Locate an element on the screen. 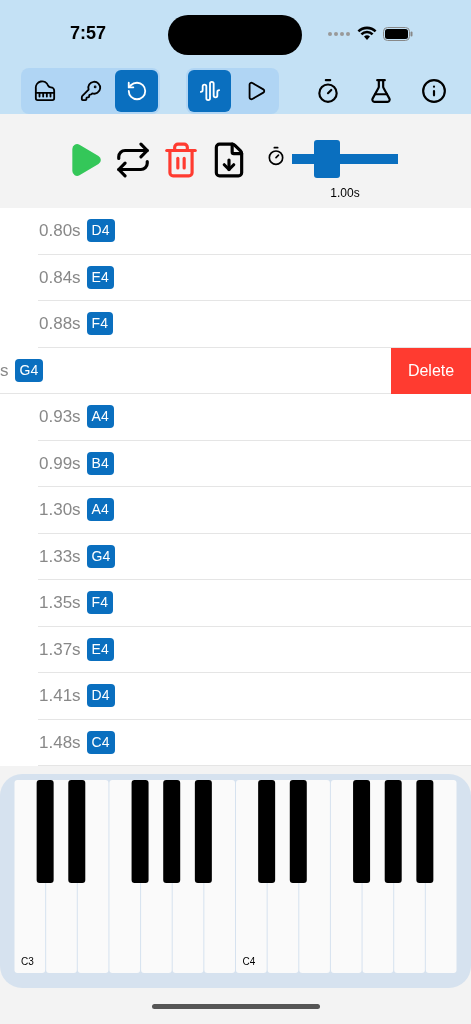  note-name: C4 is located at coordinates (100, 742).